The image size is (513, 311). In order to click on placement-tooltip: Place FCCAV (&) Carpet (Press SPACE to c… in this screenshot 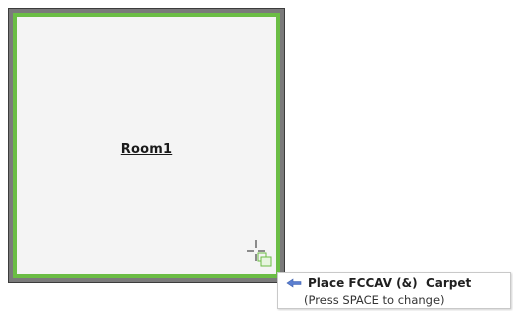, I will do `click(394, 290)`.